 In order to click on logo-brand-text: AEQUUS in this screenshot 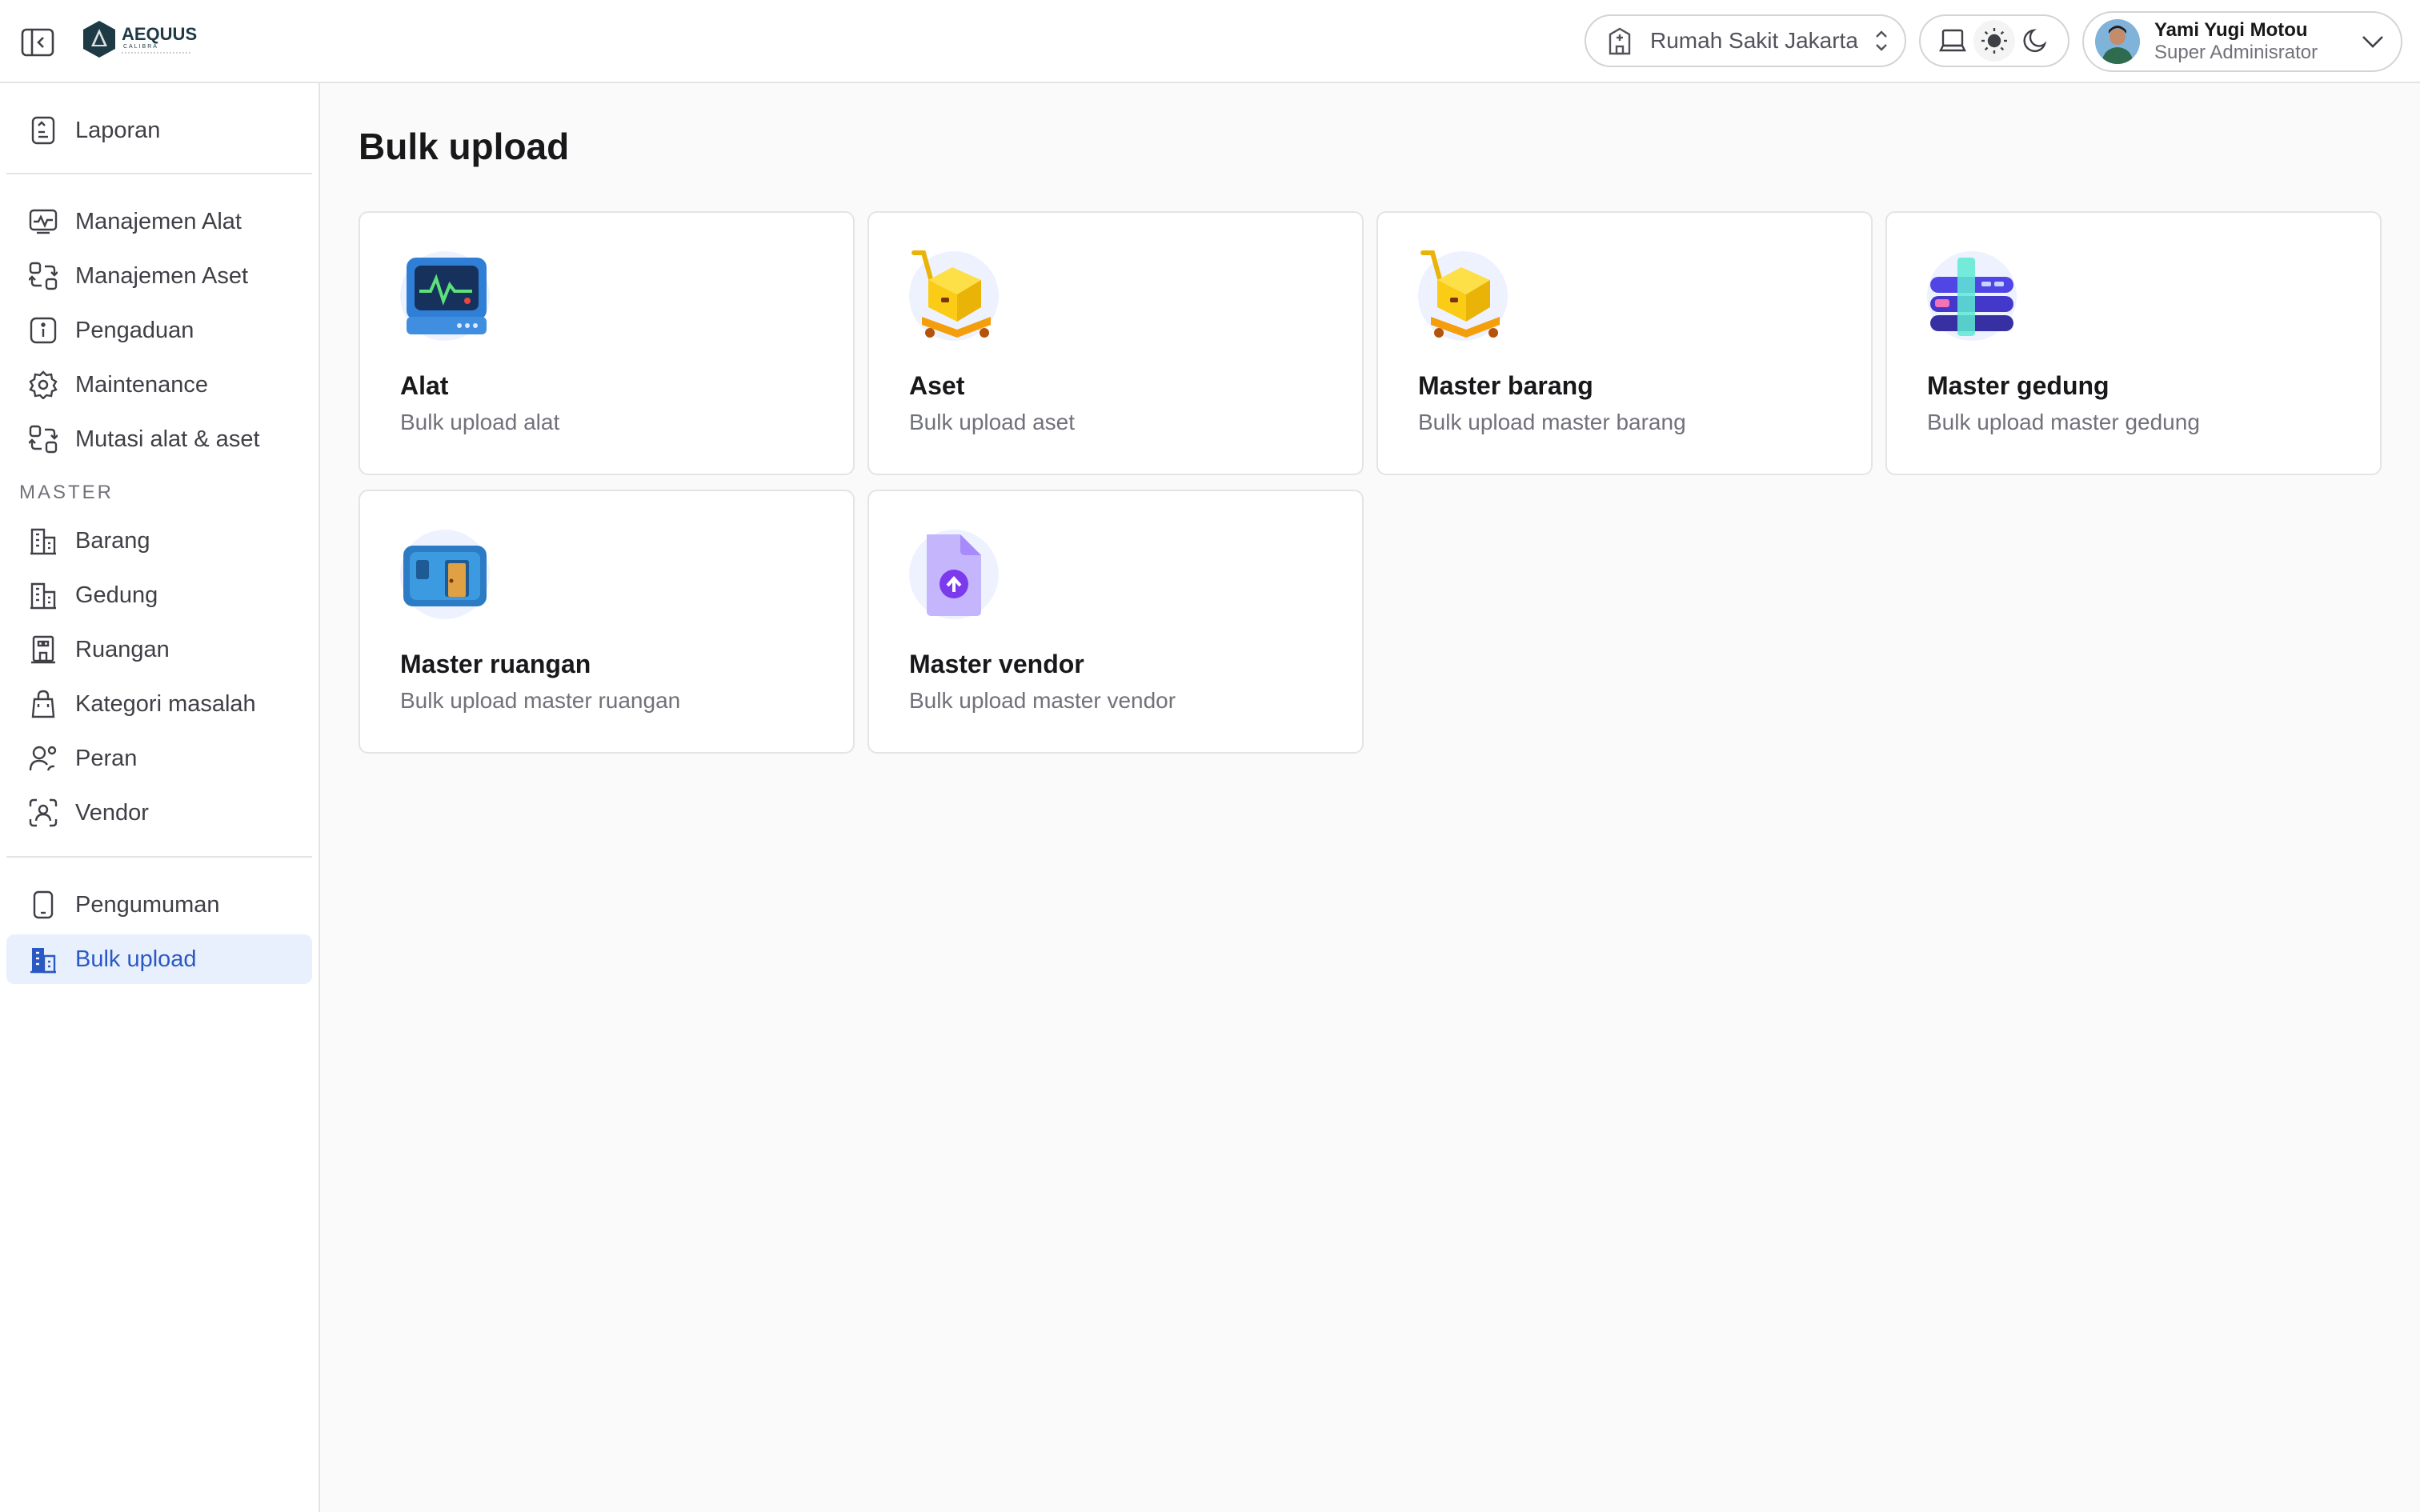, I will do `click(159, 34)`.